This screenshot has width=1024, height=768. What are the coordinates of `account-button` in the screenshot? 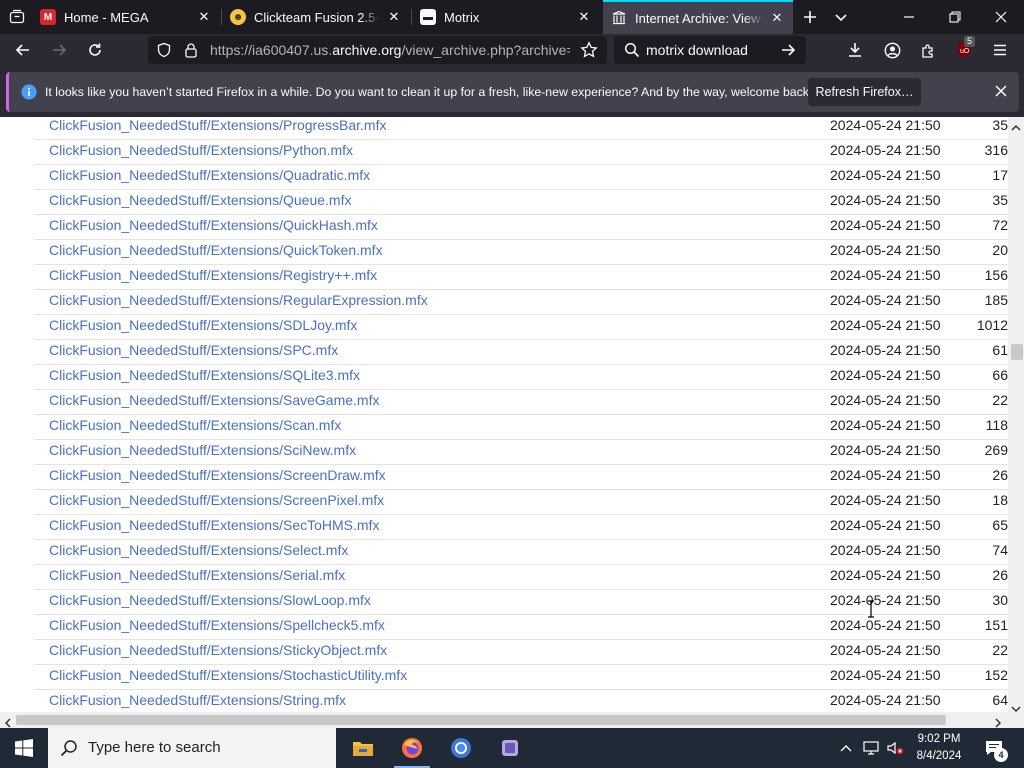 It's located at (892, 50).